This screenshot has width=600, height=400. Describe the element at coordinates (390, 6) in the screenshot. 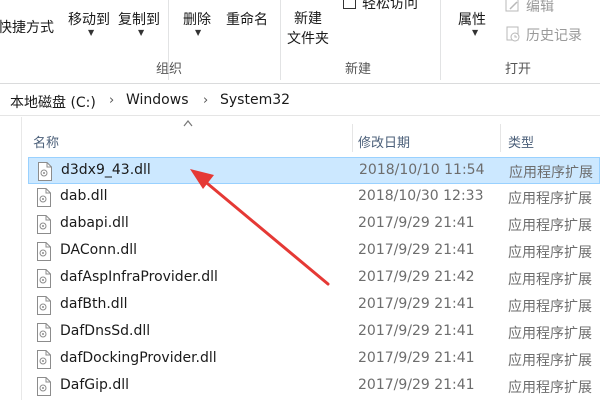

I see `easy-access-button: 轻松访问` at that location.